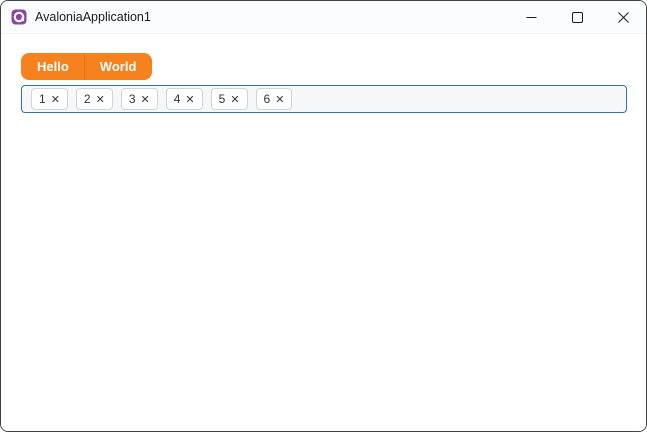  I want to click on tag-chip: 6 ✕, so click(274, 99).